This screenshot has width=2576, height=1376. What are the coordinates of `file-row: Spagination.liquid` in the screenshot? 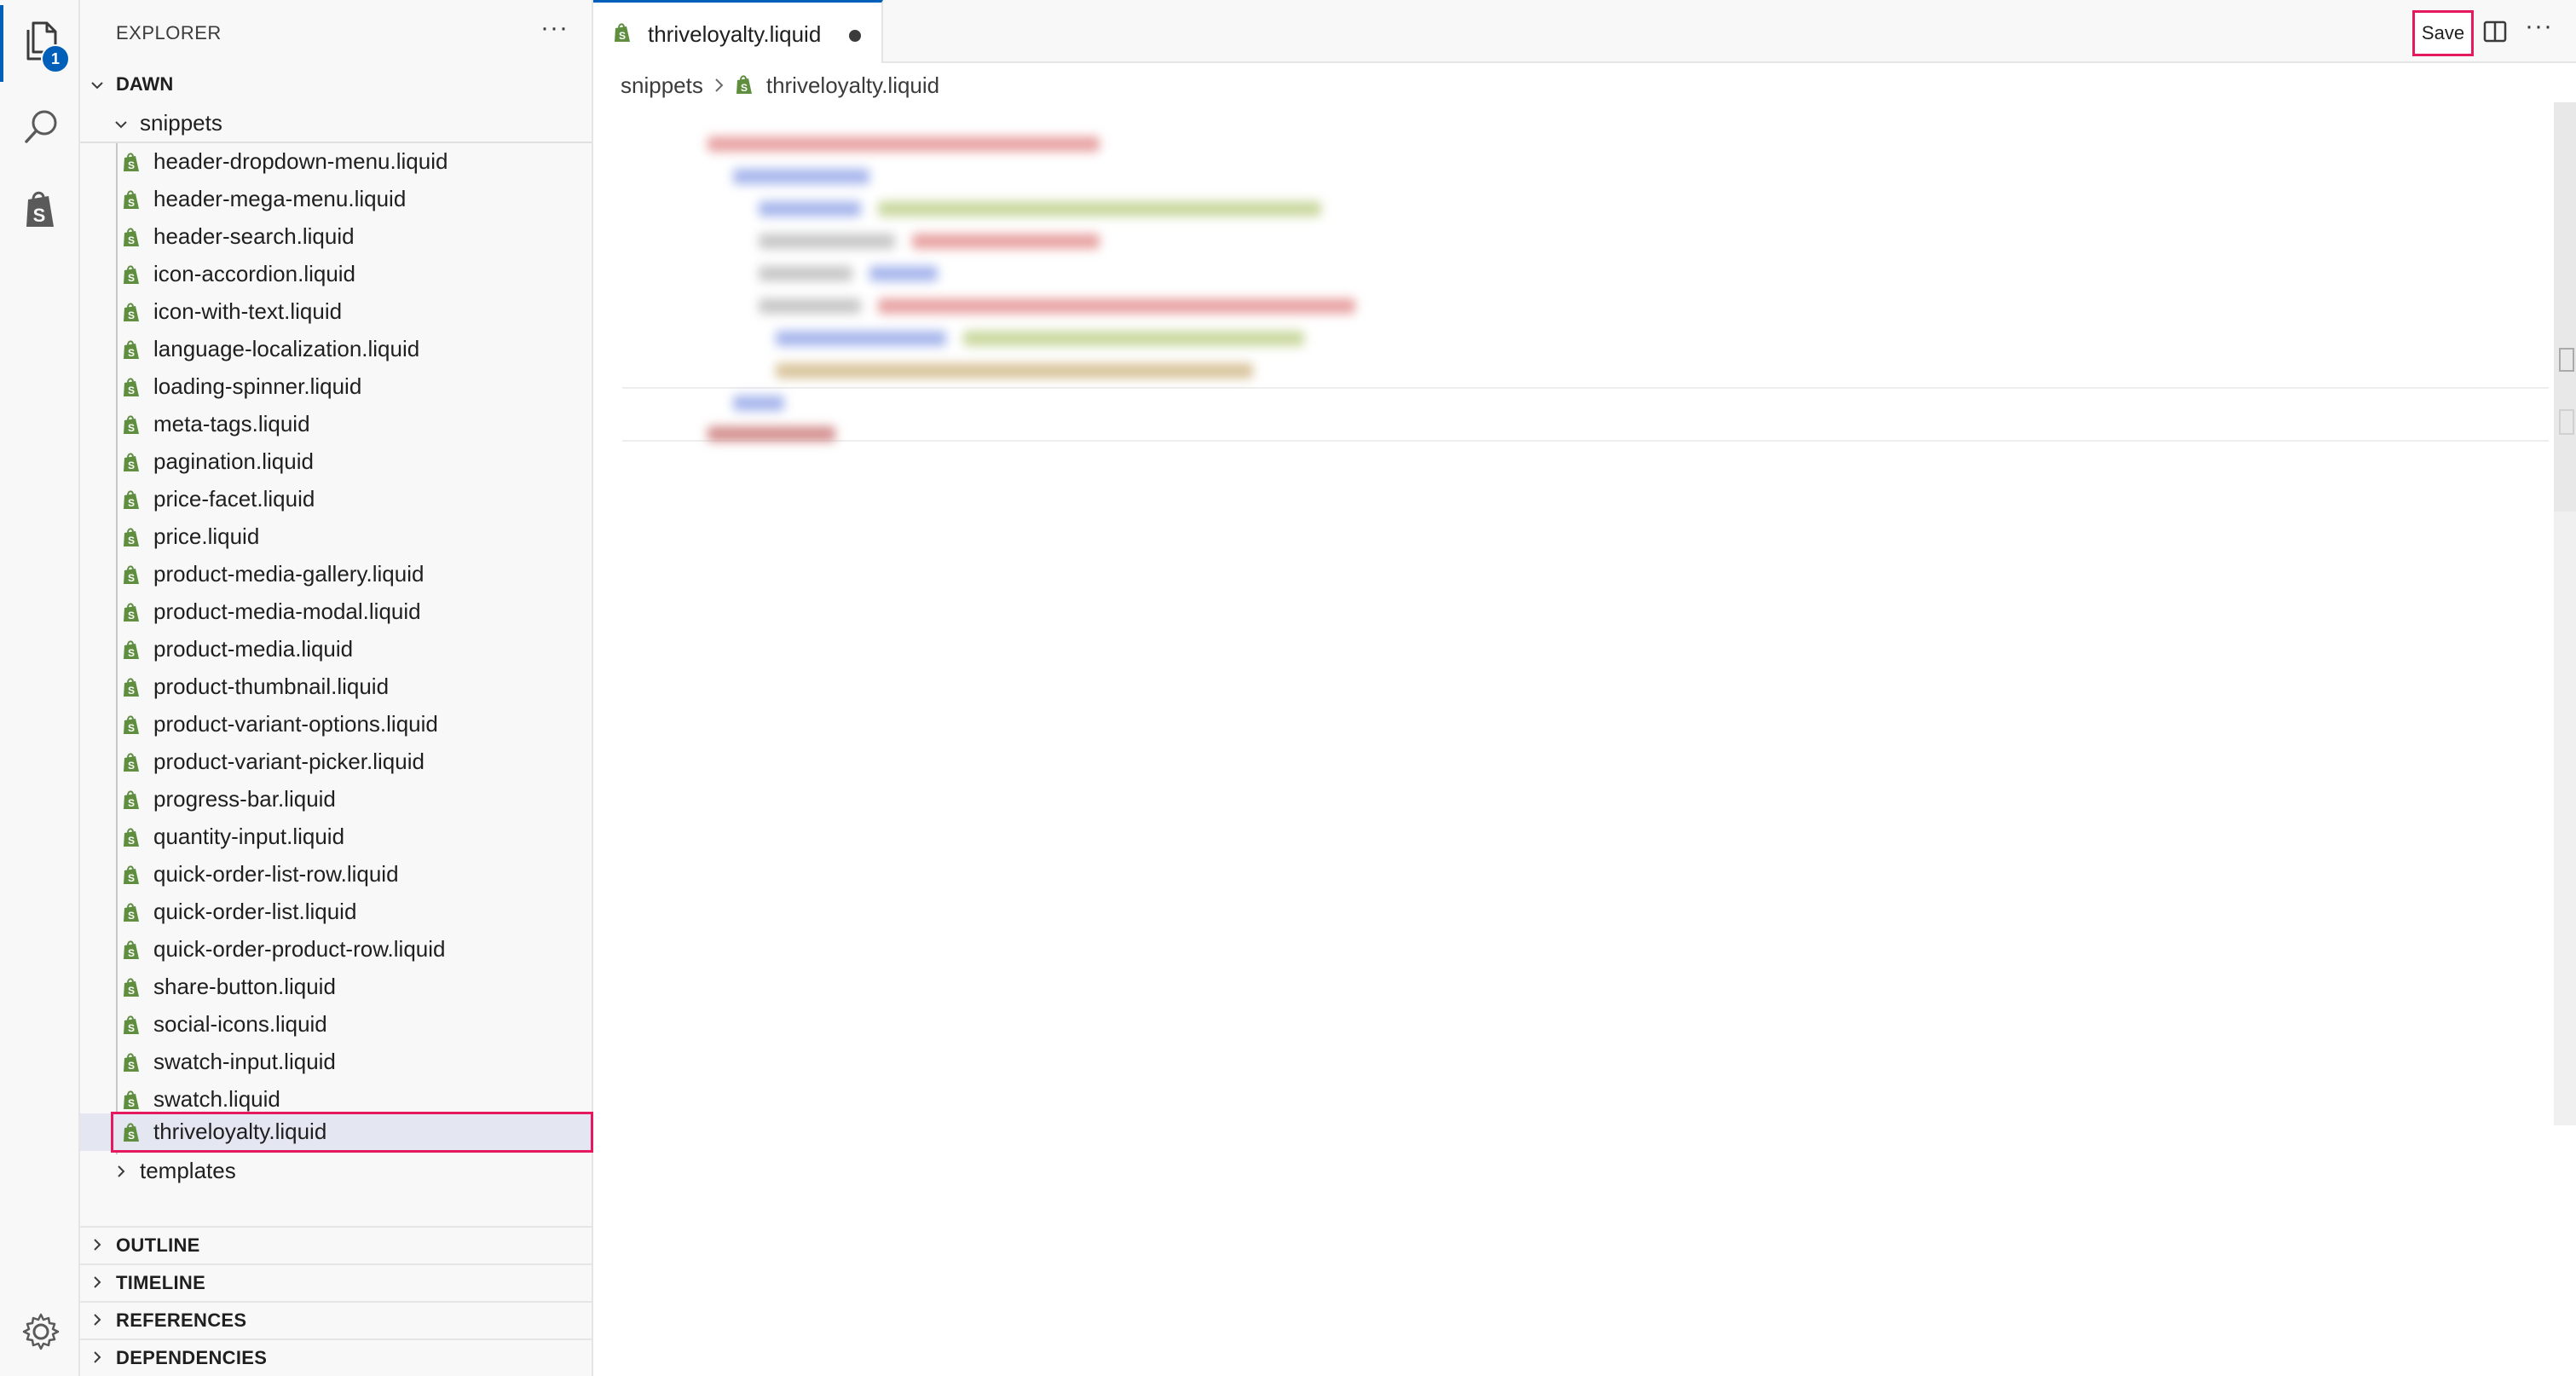 It's located at (336, 462).